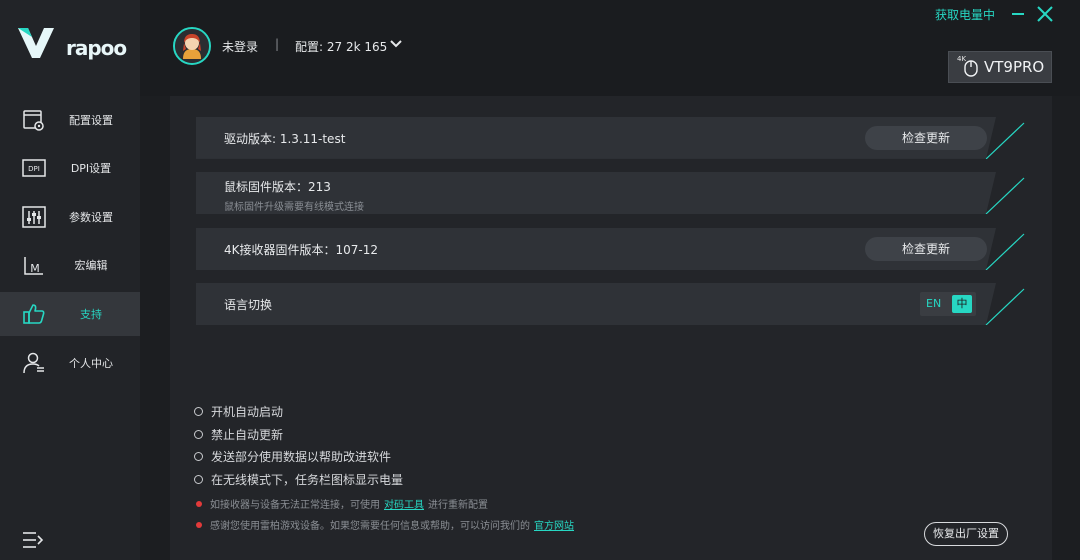 The image size is (1080, 560). I want to click on option-auto-start: 开机自动启动, so click(238, 411).